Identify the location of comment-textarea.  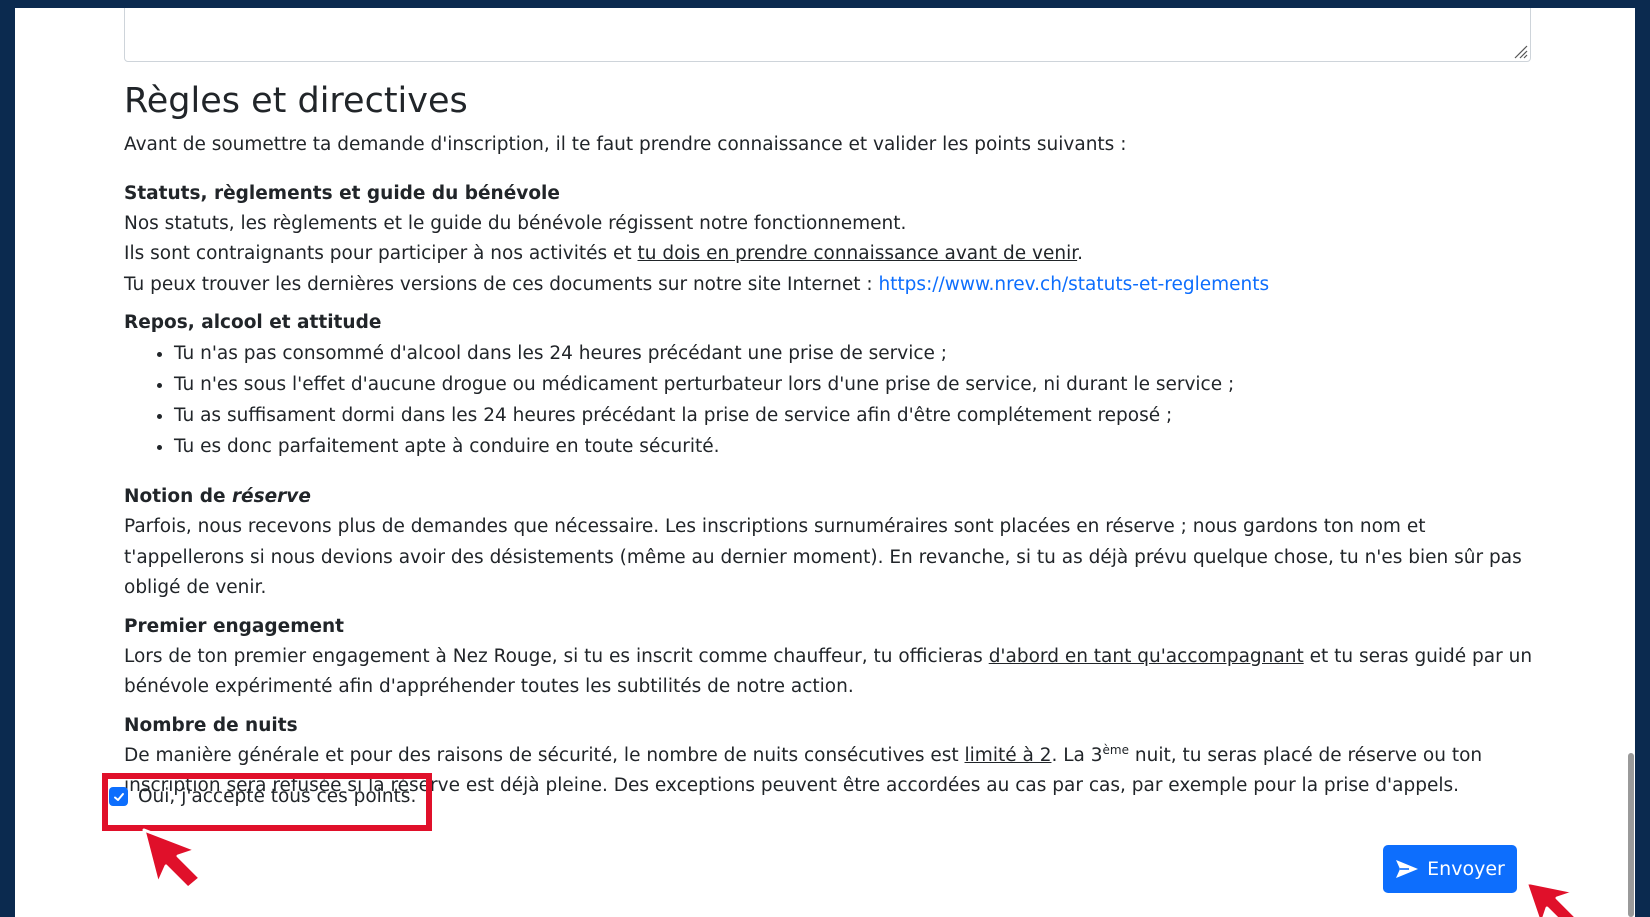
(827, 35).